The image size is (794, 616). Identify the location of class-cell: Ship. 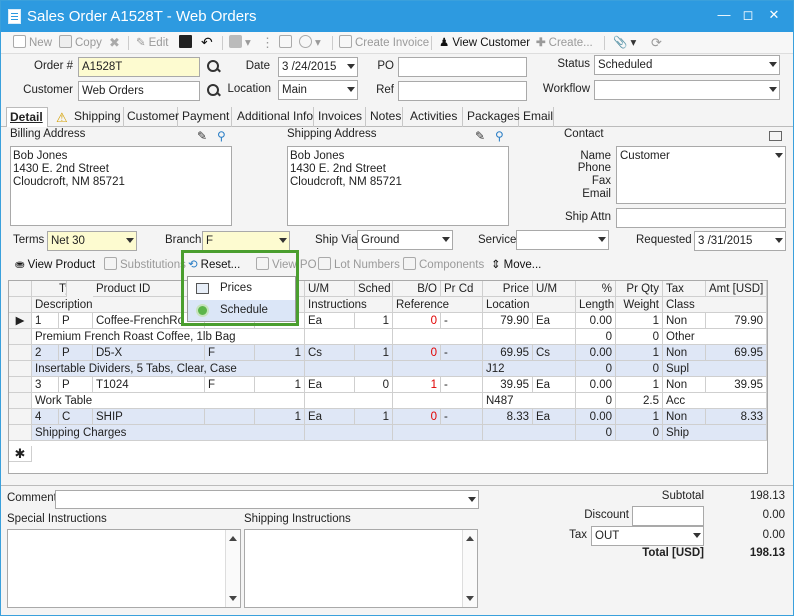
(715, 433).